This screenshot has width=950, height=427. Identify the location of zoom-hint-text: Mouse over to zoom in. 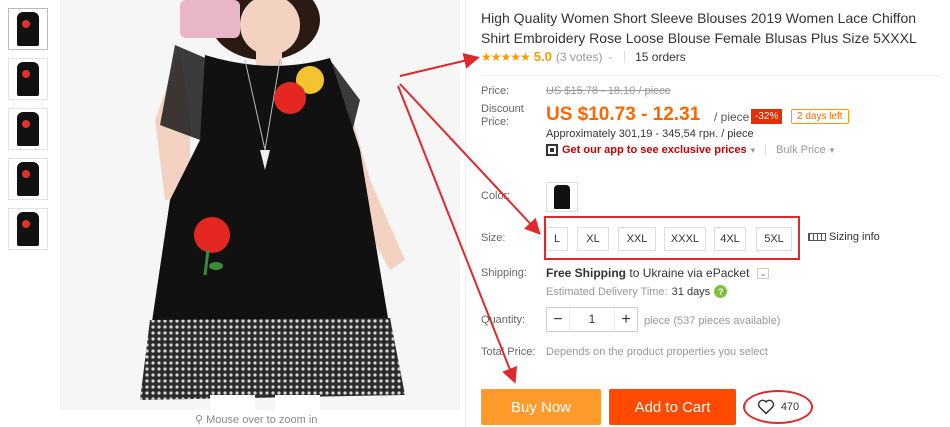
(262, 420).